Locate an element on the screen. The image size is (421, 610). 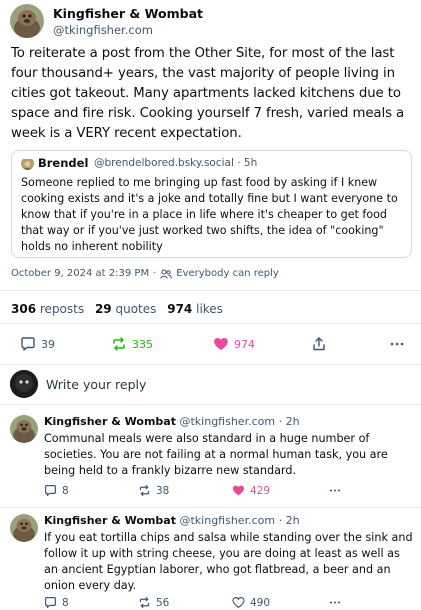
reply-like-button: 429 is located at coordinates (251, 490).